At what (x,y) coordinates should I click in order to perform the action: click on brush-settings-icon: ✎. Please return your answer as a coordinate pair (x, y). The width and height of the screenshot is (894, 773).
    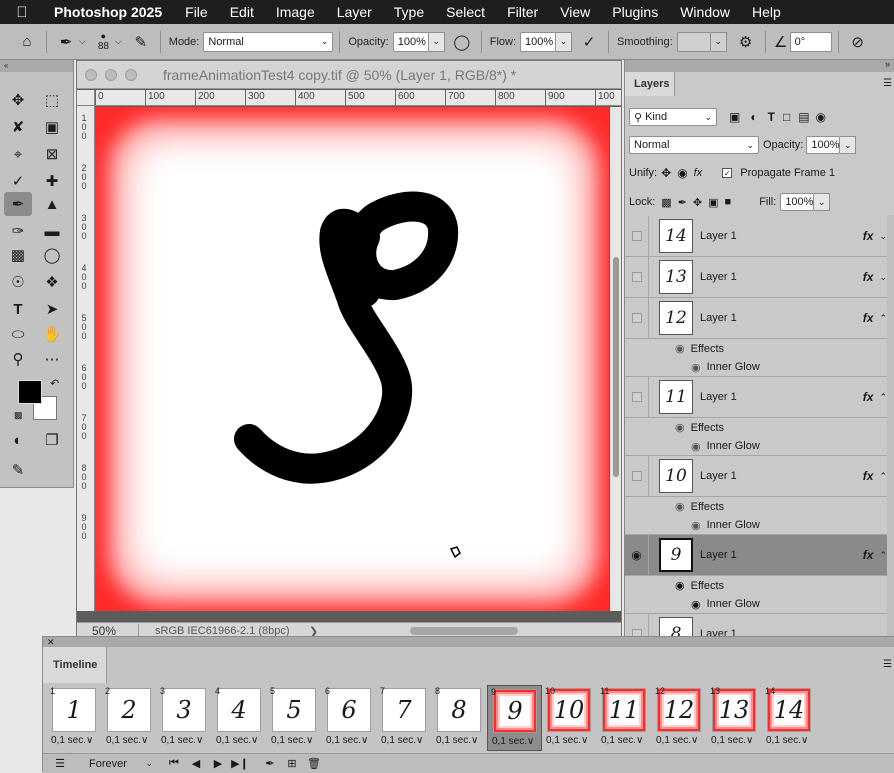
    Looking at the image, I should click on (141, 42).